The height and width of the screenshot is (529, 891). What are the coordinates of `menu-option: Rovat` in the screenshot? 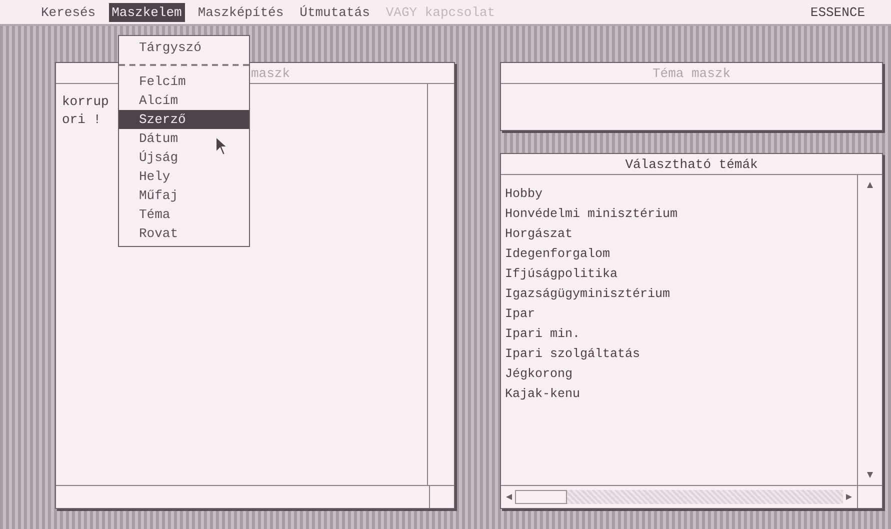 It's located at (184, 233).